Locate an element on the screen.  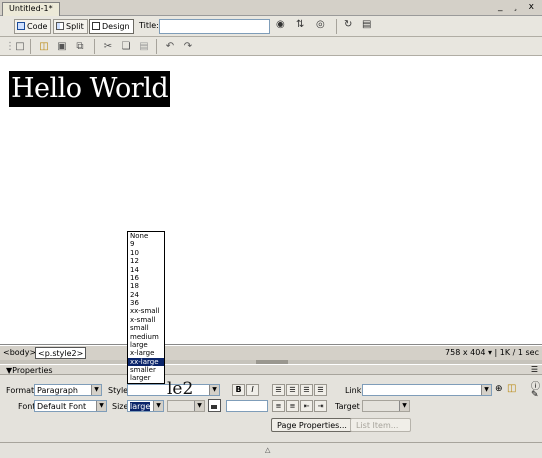
selected-text: Hello World is located at coordinates (90, 89).